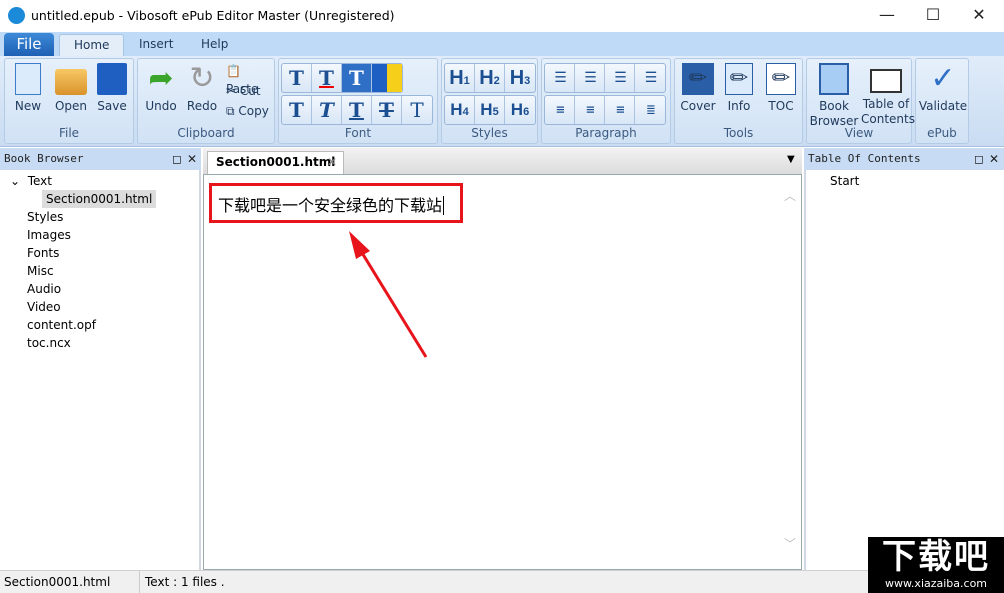 Image resolution: width=1004 pixels, height=593 pixels. What do you see at coordinates (297, 78) in the screenshot?
I see `font-style-icon: T` at bounding box center [297, 78].